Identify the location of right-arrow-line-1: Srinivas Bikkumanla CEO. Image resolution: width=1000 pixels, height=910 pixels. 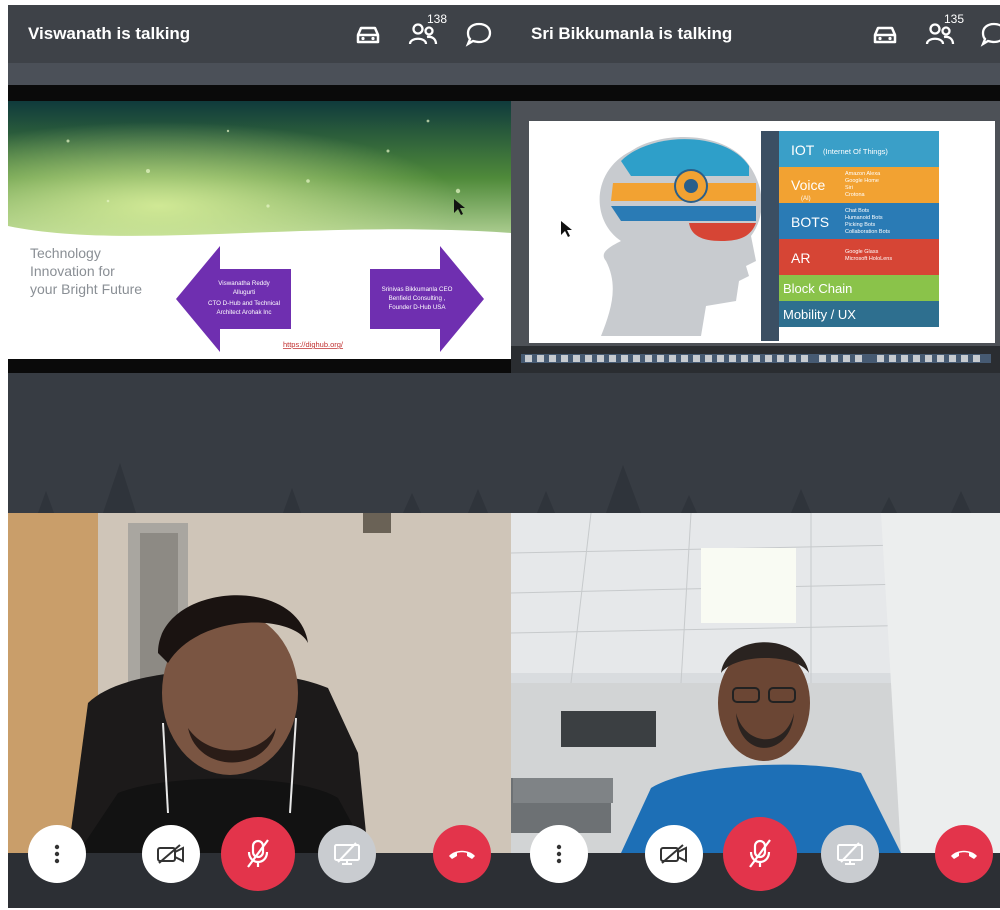
(417, 289).